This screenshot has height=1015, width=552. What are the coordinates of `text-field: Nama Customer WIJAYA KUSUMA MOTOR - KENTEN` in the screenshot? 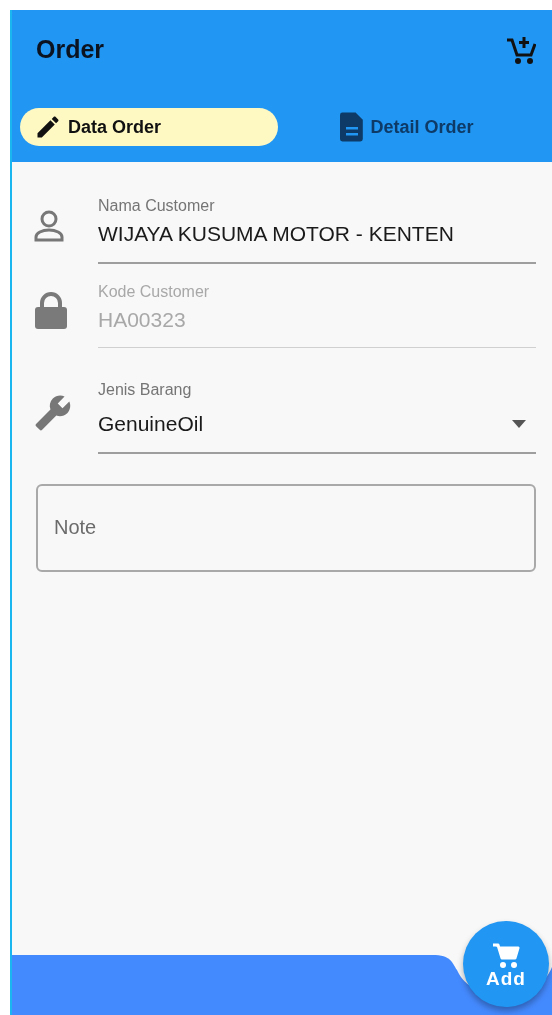 It's located at (317, 226).